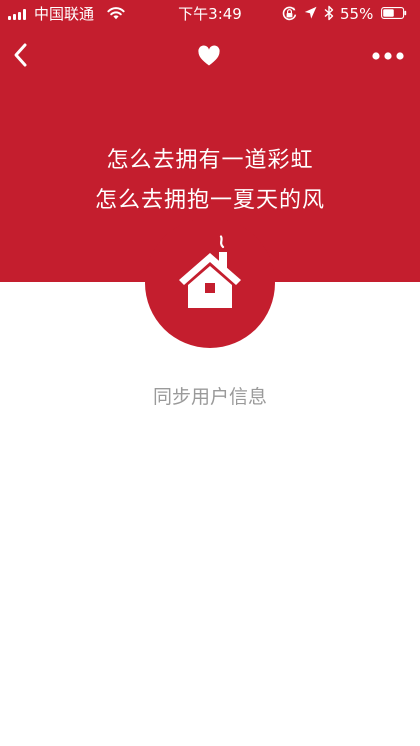 This screenshot has height=746, width=420. What do you see at coordinates (210, 271) in the screenshot?
I see `house-icon` at bounding box center [210, 271].